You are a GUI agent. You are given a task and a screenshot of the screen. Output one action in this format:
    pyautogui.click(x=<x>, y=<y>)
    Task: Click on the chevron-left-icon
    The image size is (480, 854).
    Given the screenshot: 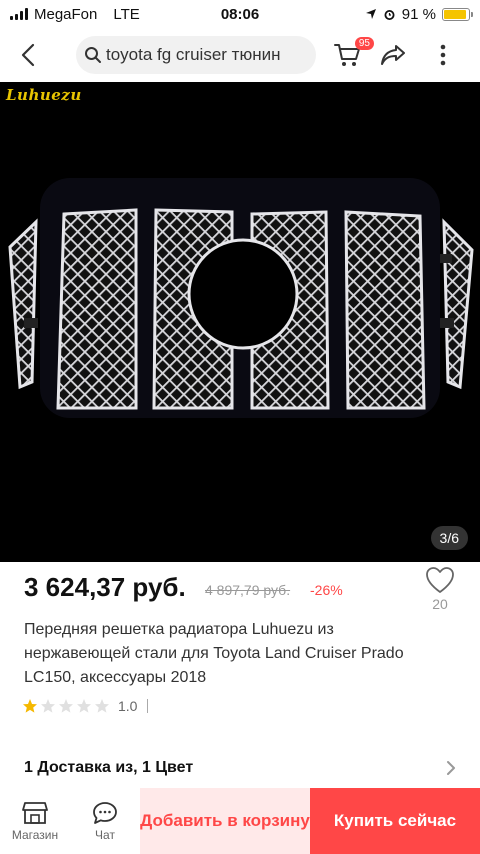 What is the action you would take?
    pyautogui.click(x=28, y=55)
    